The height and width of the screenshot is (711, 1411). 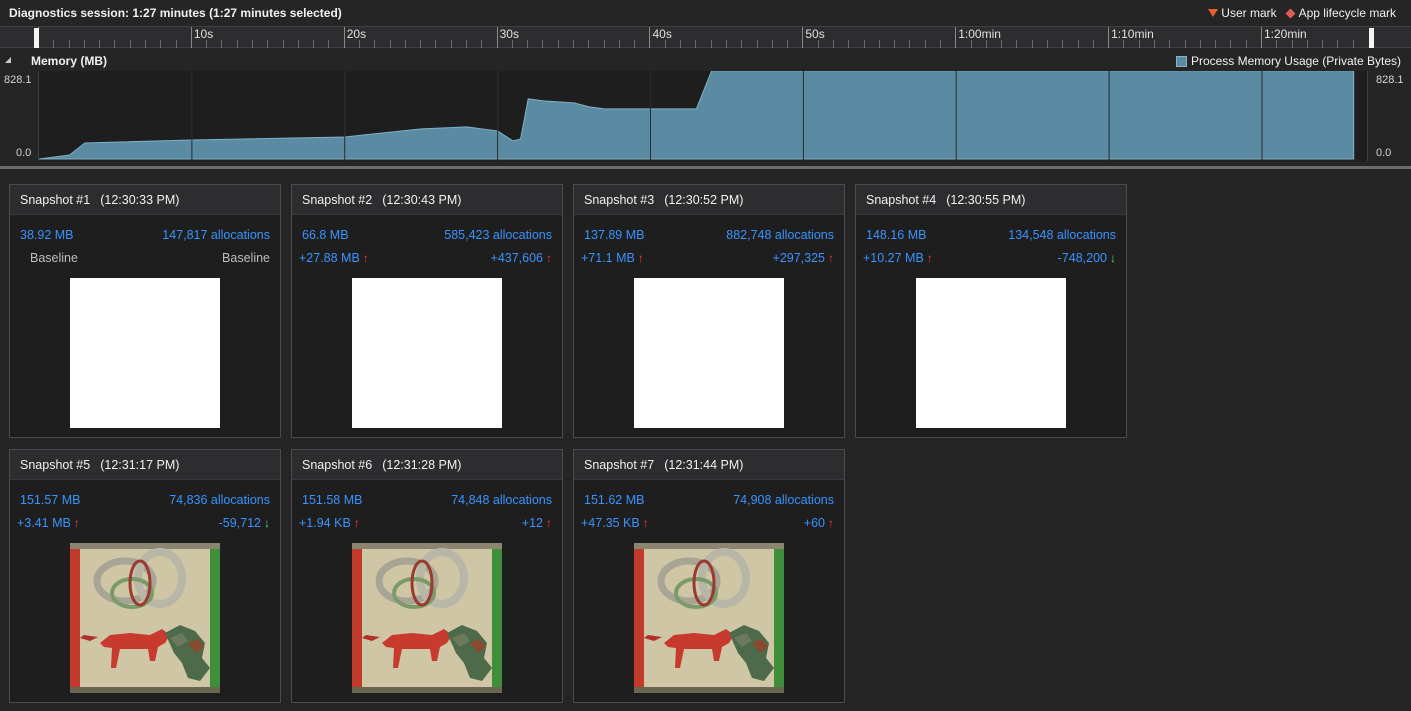 I want to click on snapshot-header: Snapshot #6 (12:31:28 PM), so click(x=427, y=465).